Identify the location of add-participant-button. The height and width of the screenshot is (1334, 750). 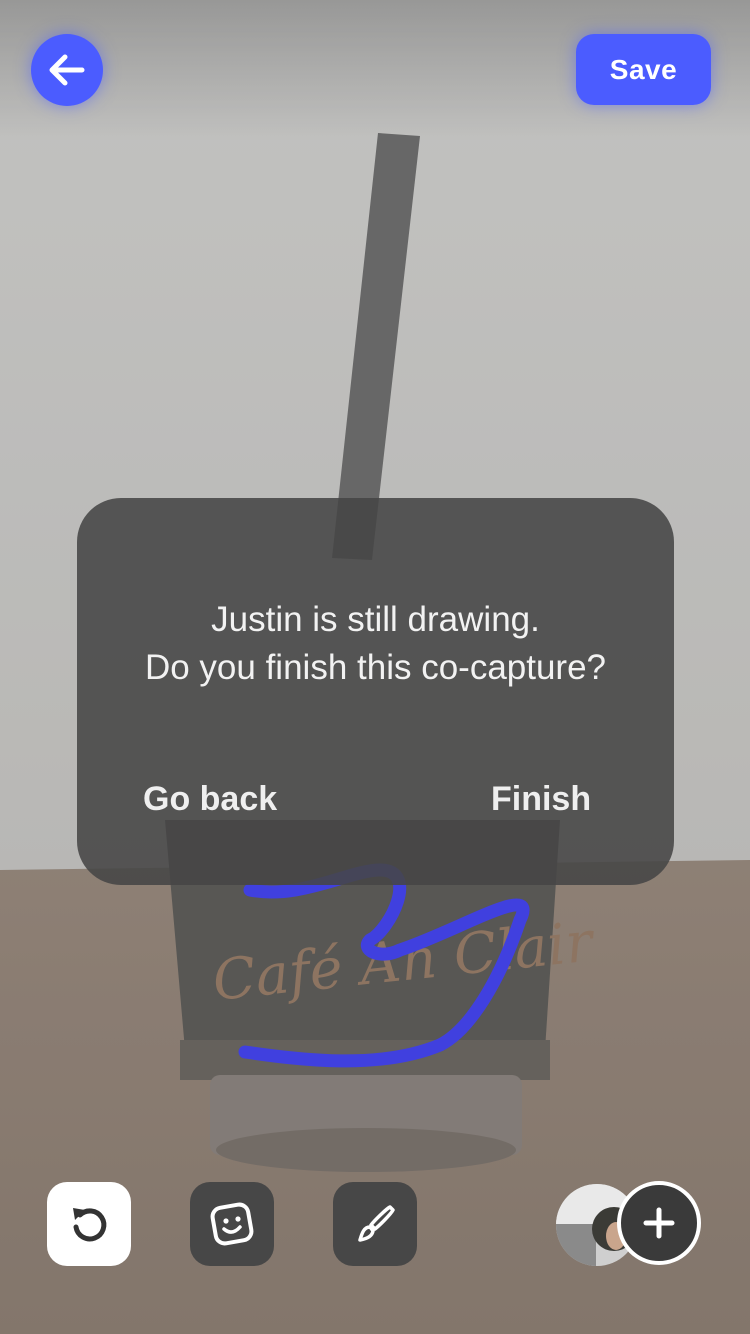
(659, 1223).